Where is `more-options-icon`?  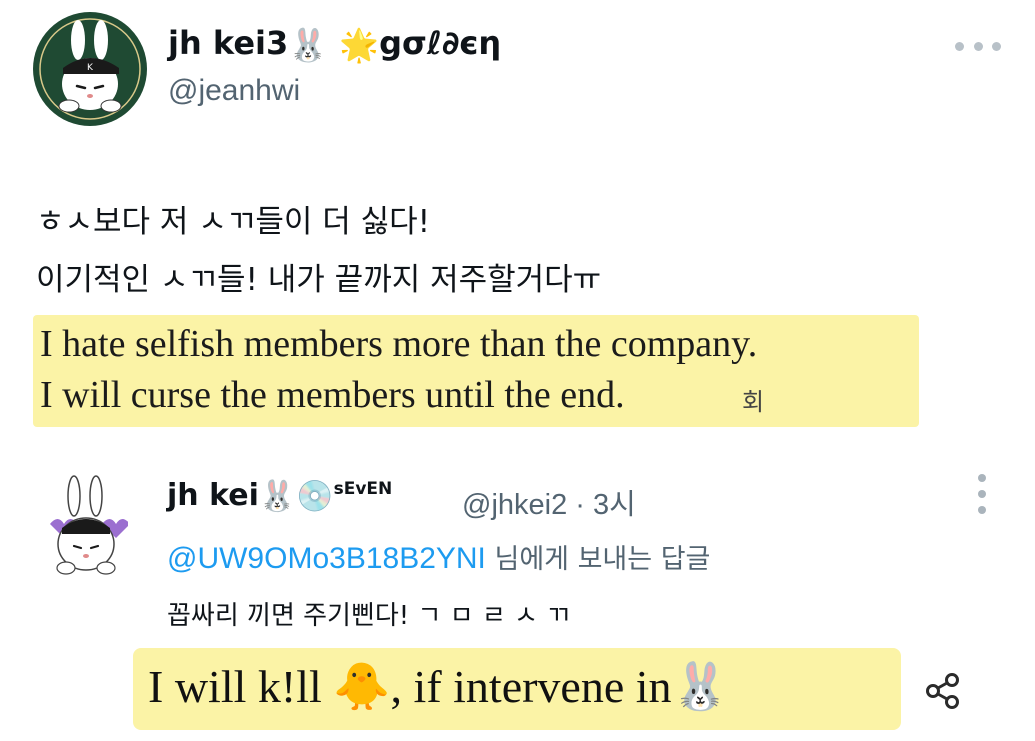 more-options-icon is located at coordinates (978, 46).